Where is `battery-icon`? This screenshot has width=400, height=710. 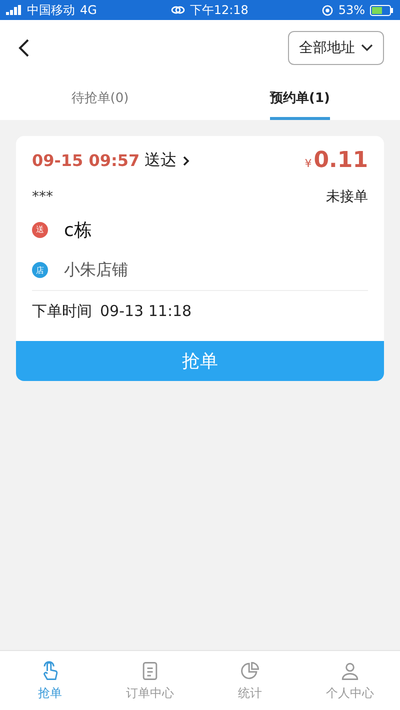 battery-icon is located at coordinates (382, 10).